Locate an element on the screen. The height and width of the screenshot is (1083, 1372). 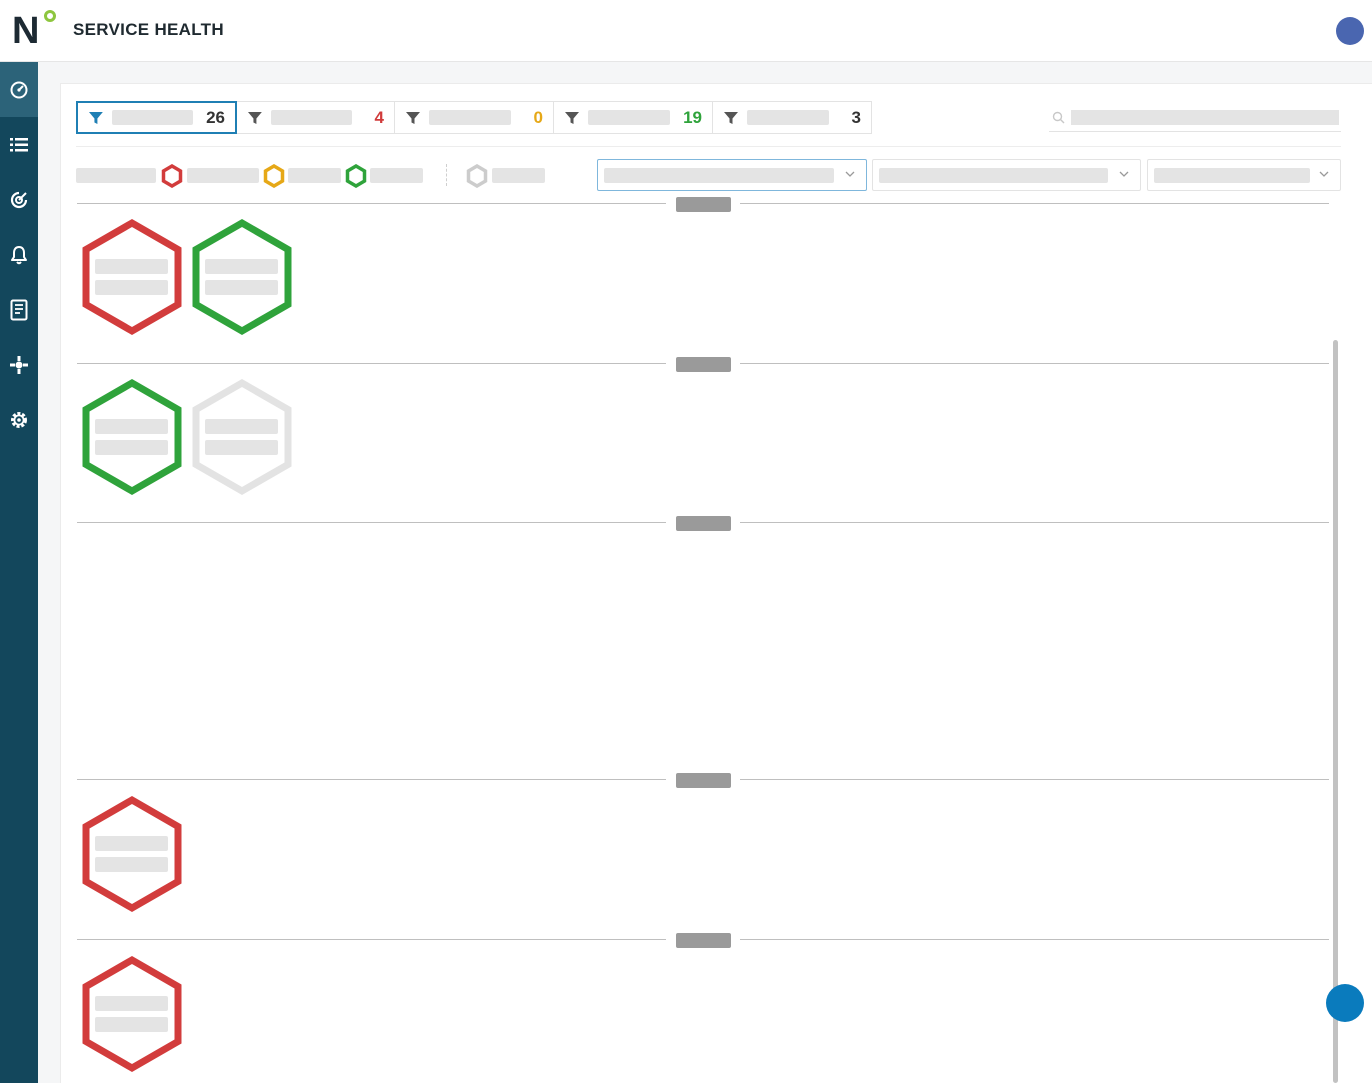
app-logo: N is located at coordinates (36, 30).